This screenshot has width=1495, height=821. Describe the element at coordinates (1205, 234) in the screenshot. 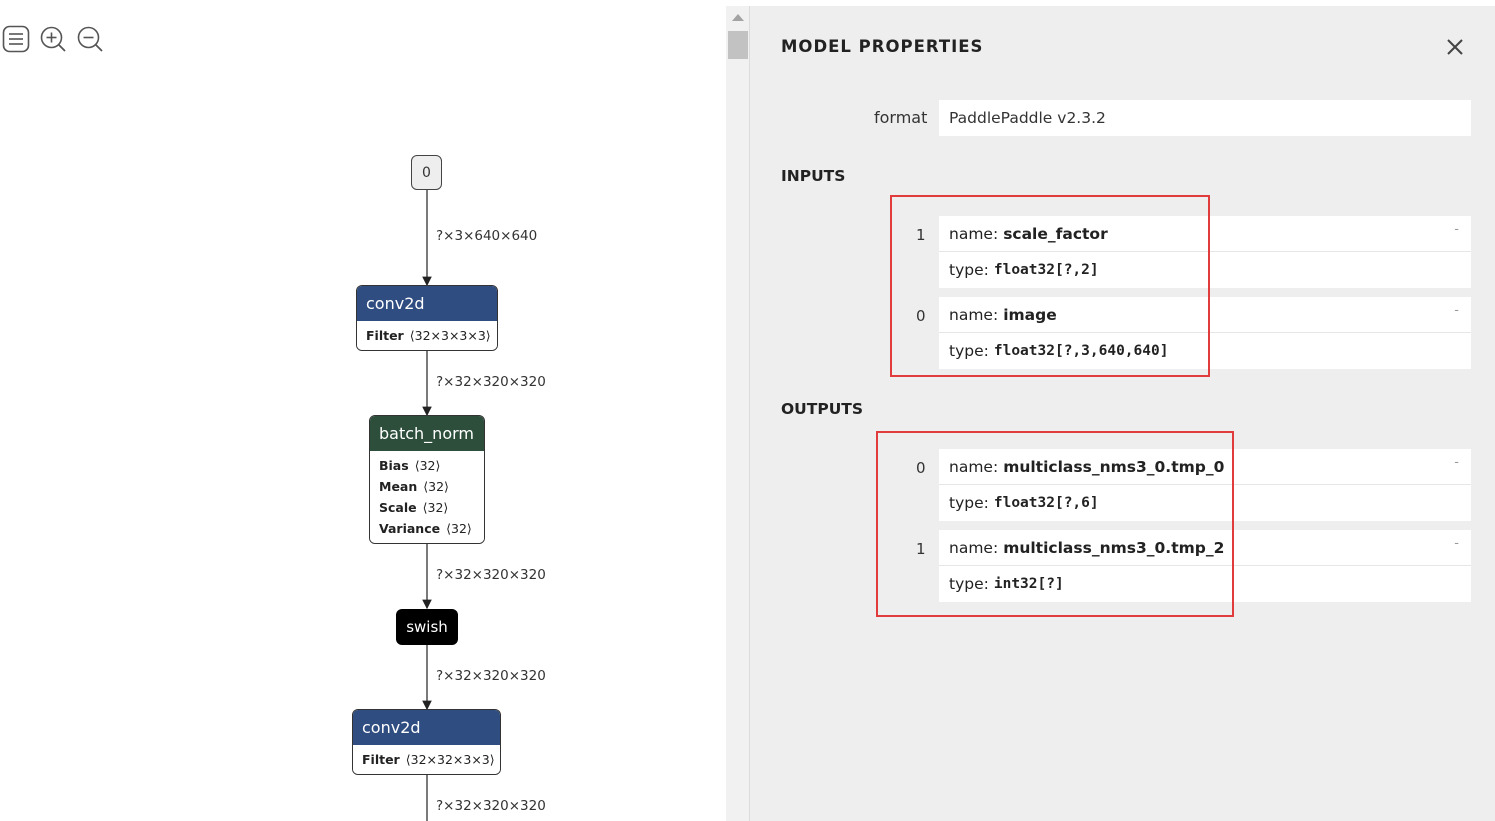

I see `argument-name-row: name: scale_factor` at that location.